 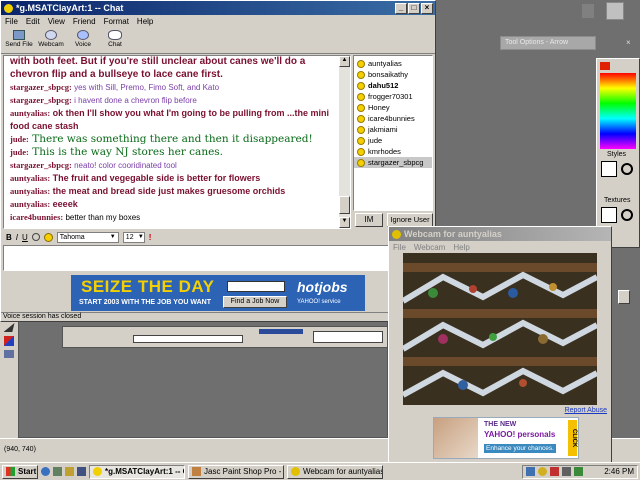 I want to click on webcam-menu-webcam: Webcam, so click(x=429, y=247).